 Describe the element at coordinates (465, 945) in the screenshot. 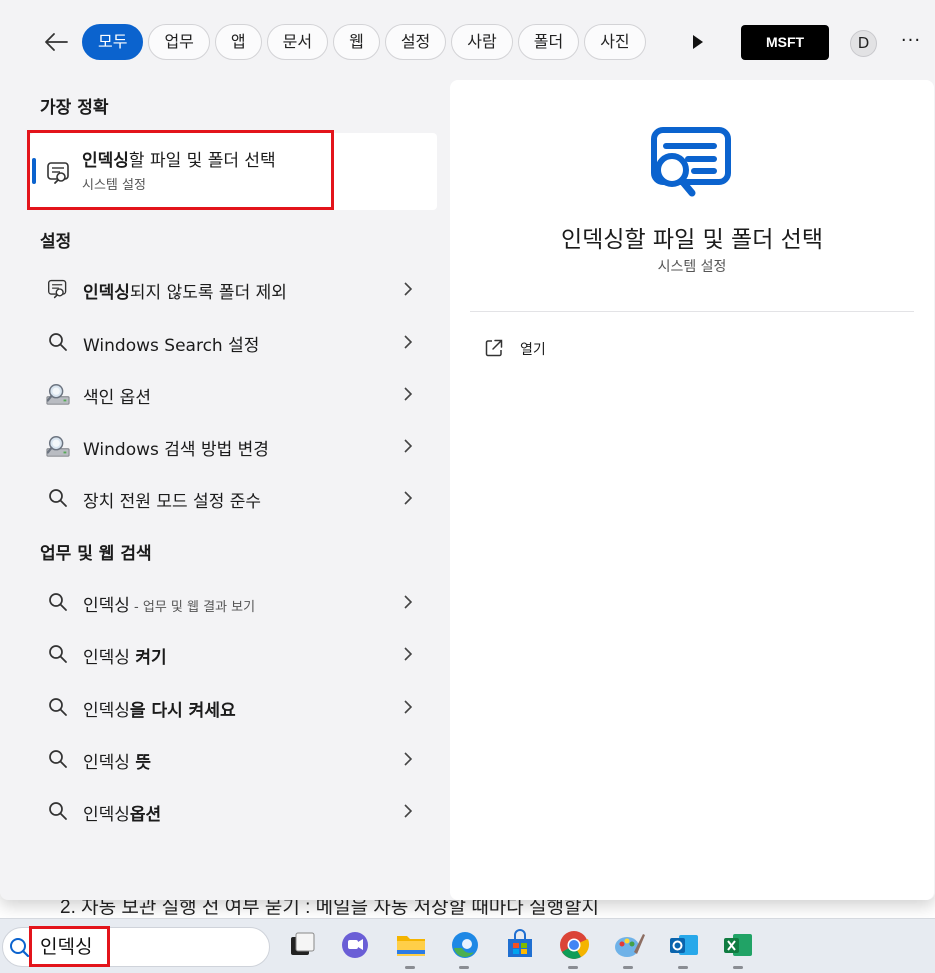

I see `edge-icon` at that location.